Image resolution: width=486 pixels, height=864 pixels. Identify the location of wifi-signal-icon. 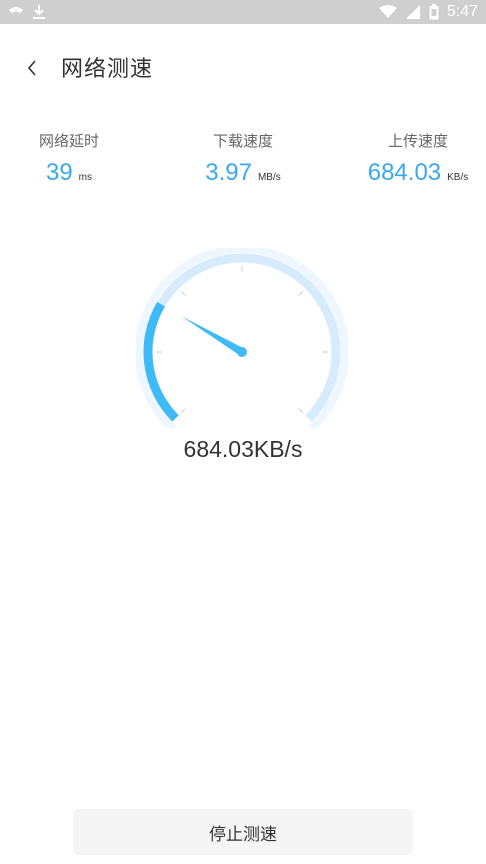
(387, 11).